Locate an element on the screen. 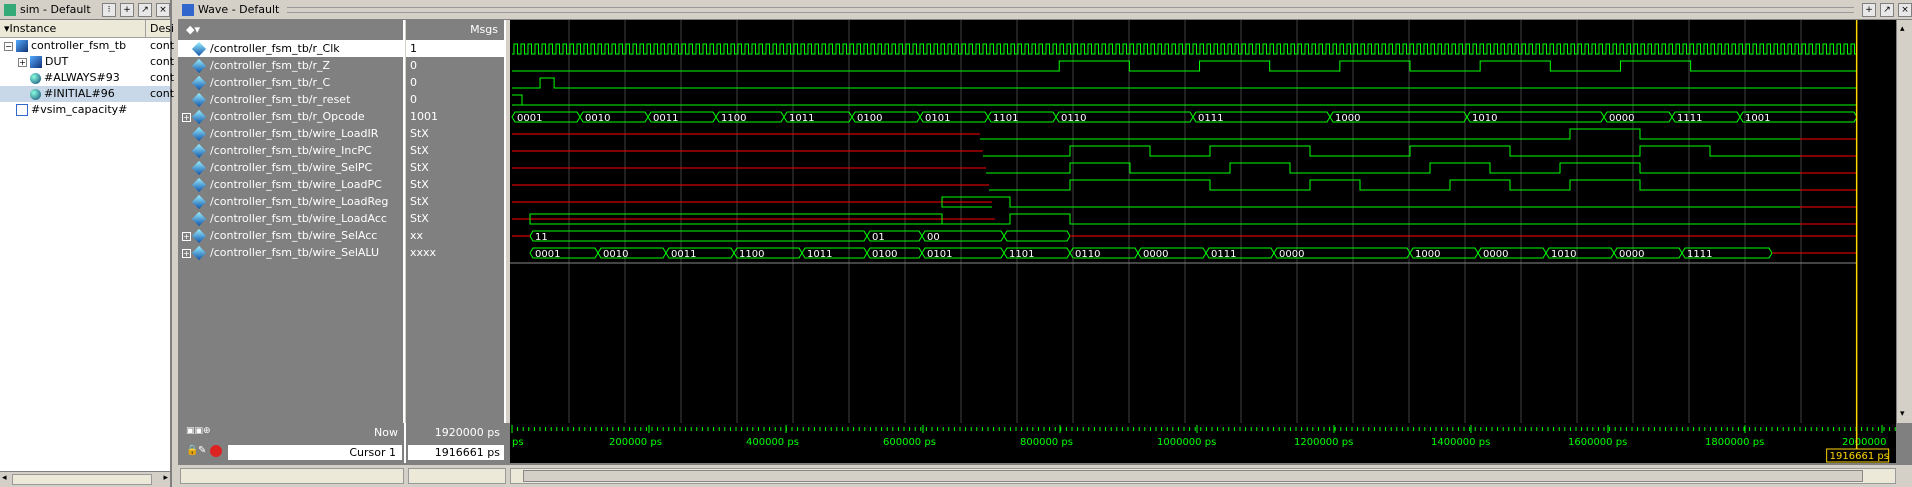 The height and width of the screenshot is (487, 1912). wave-icon is located at coordinates (188, 9).